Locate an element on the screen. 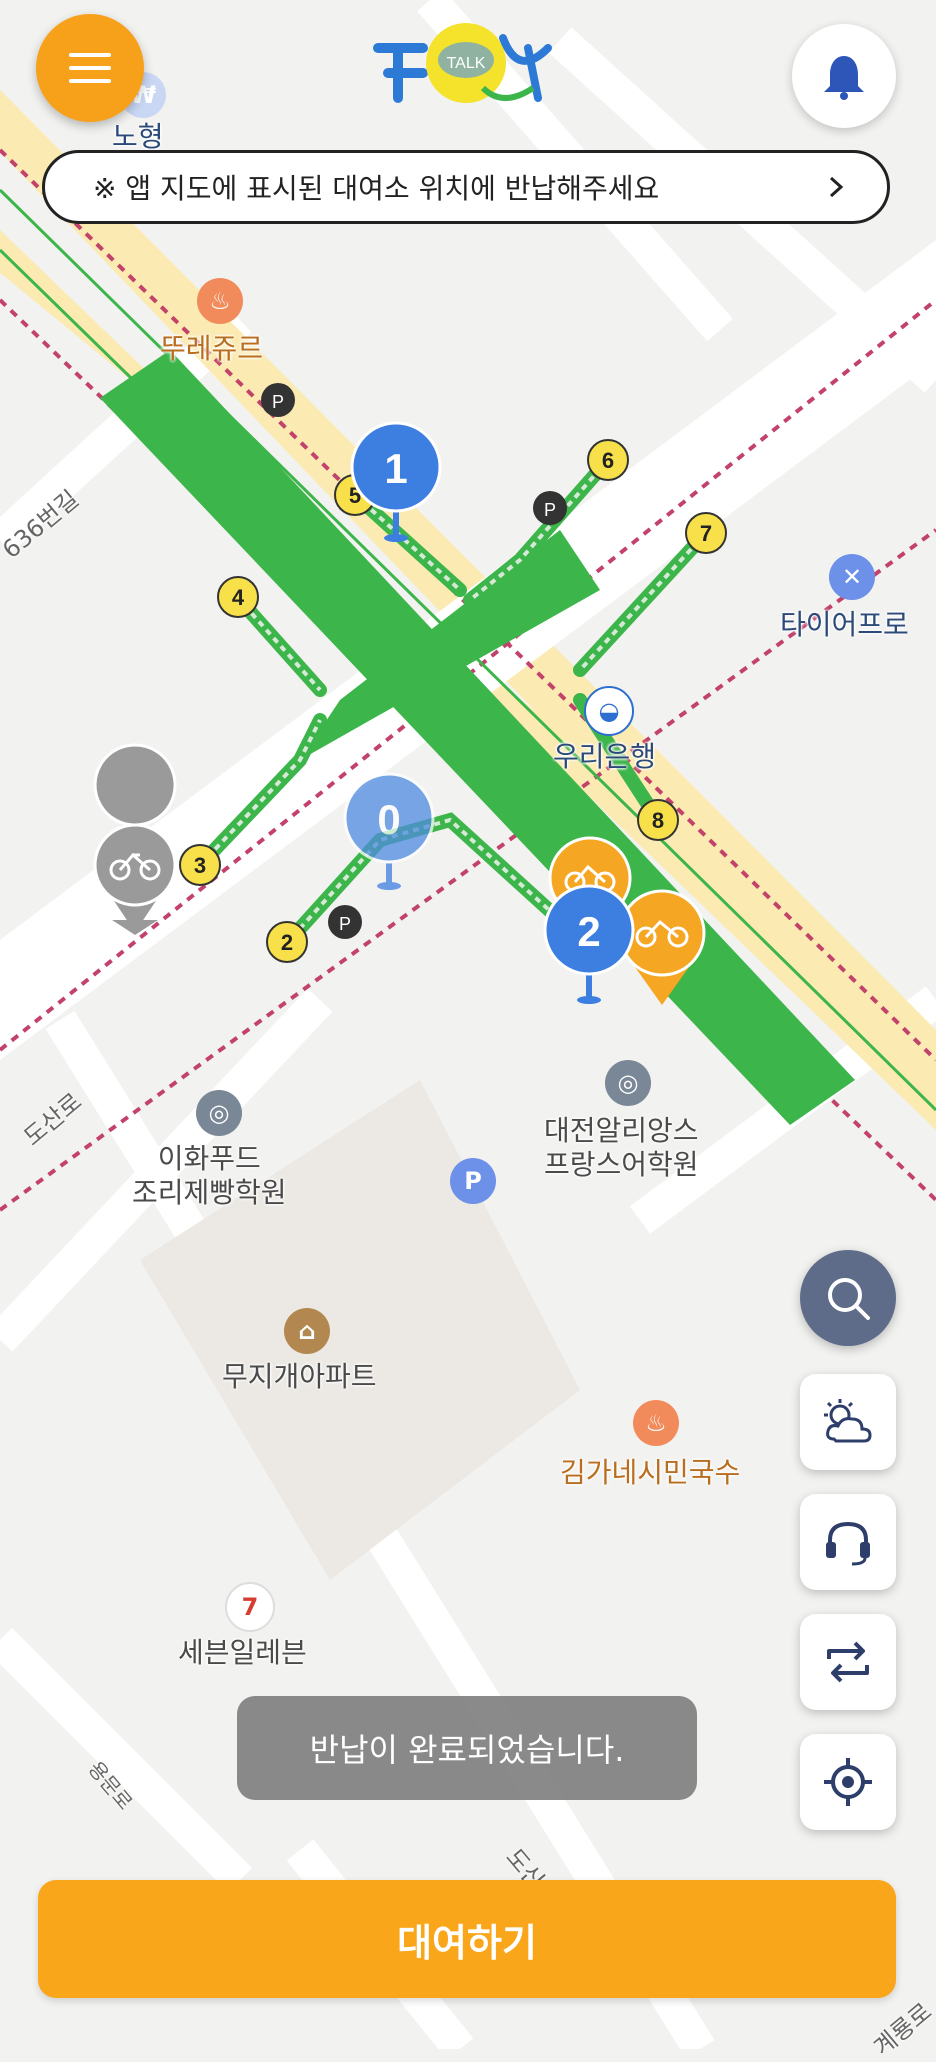 This screenshot has width=936, height=2062. locate-icon is located at coordinates (848, 1782).